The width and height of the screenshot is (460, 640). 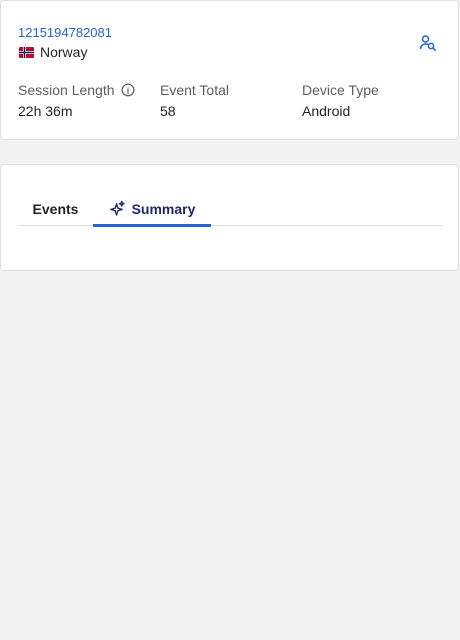 What do you see at coordinates (195, 90) in the screenshot?
I see `stat-label: Event Total` at bounding box center [195, 90].